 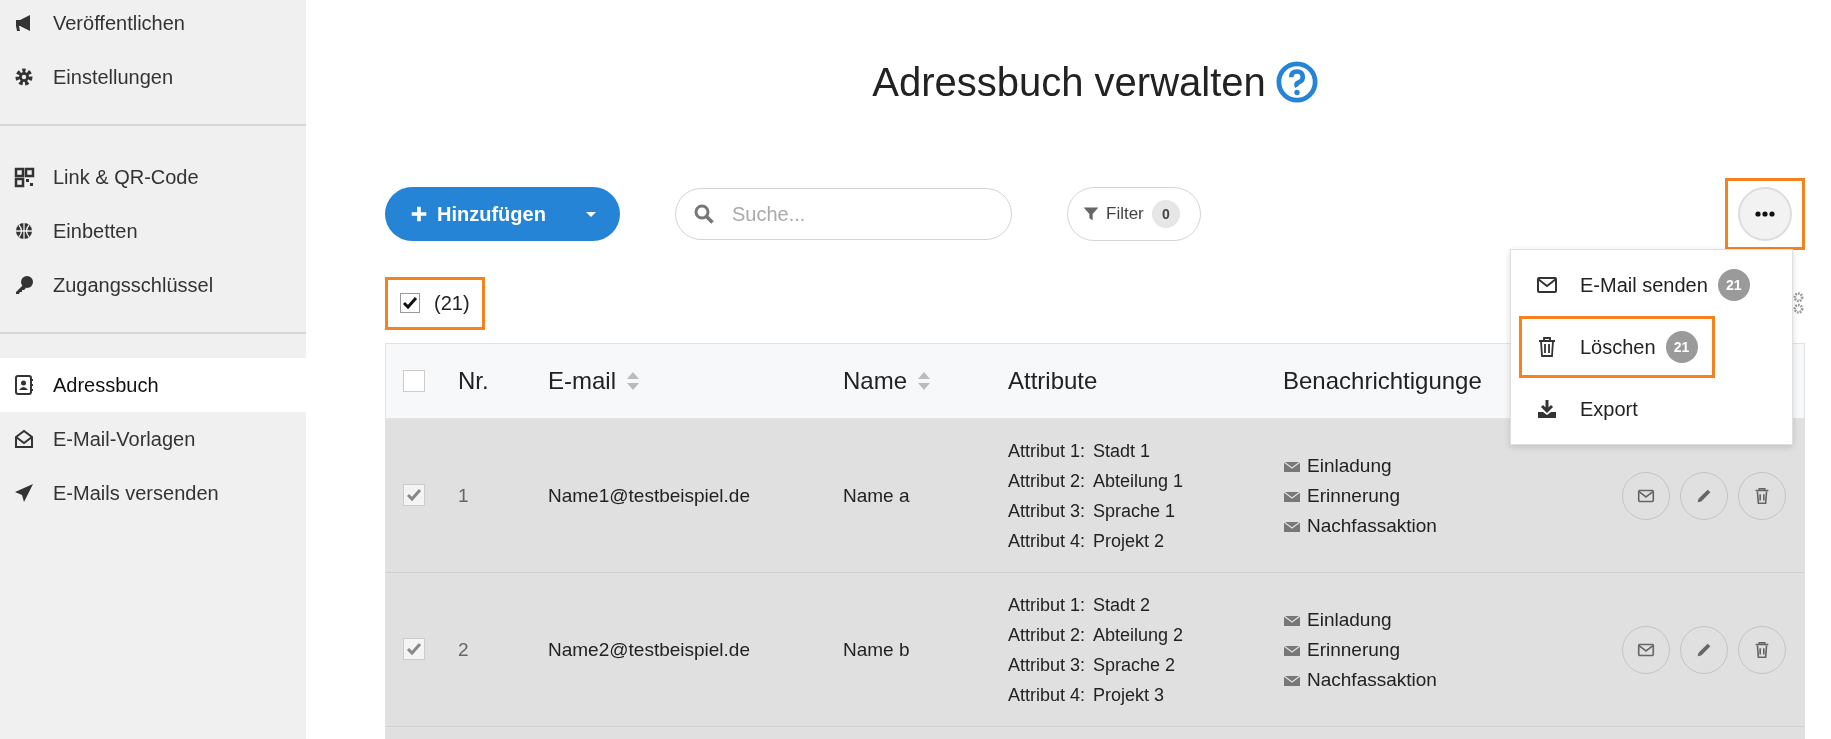 What do you see at coordinates (24, 285) in the screenshot?
I see `key-icon` at bounding box center [24, 285].